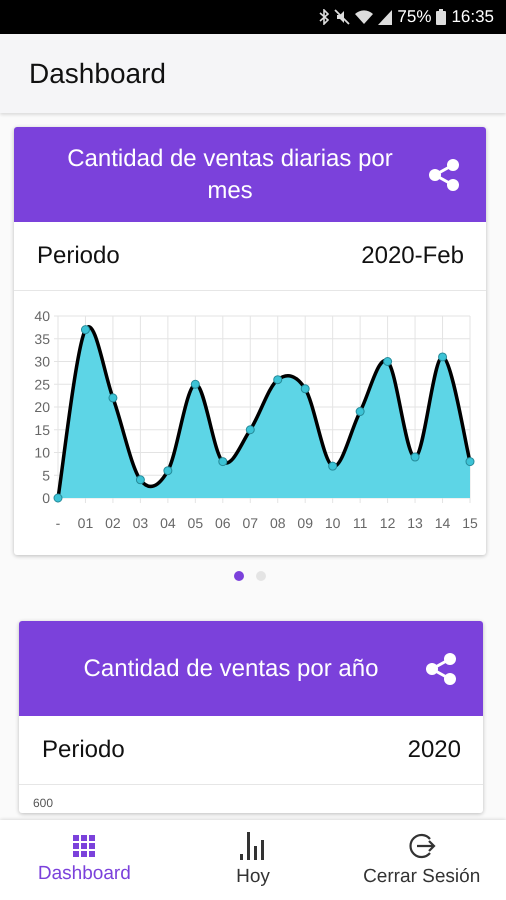  I want to click on axis-tick-label: 5, so click(46, 475).